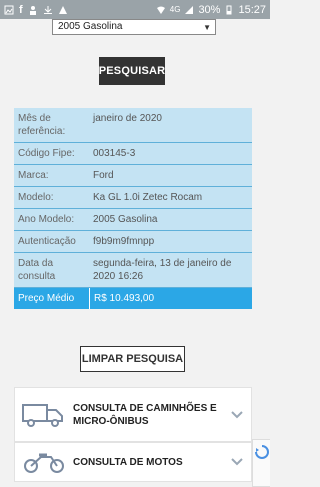 The image size is (320, 487). Describe the element at coordinates (128, 462) in the screenshot. I see `accordion-motos-label: CONSULTA DE MOTOS` at that location.